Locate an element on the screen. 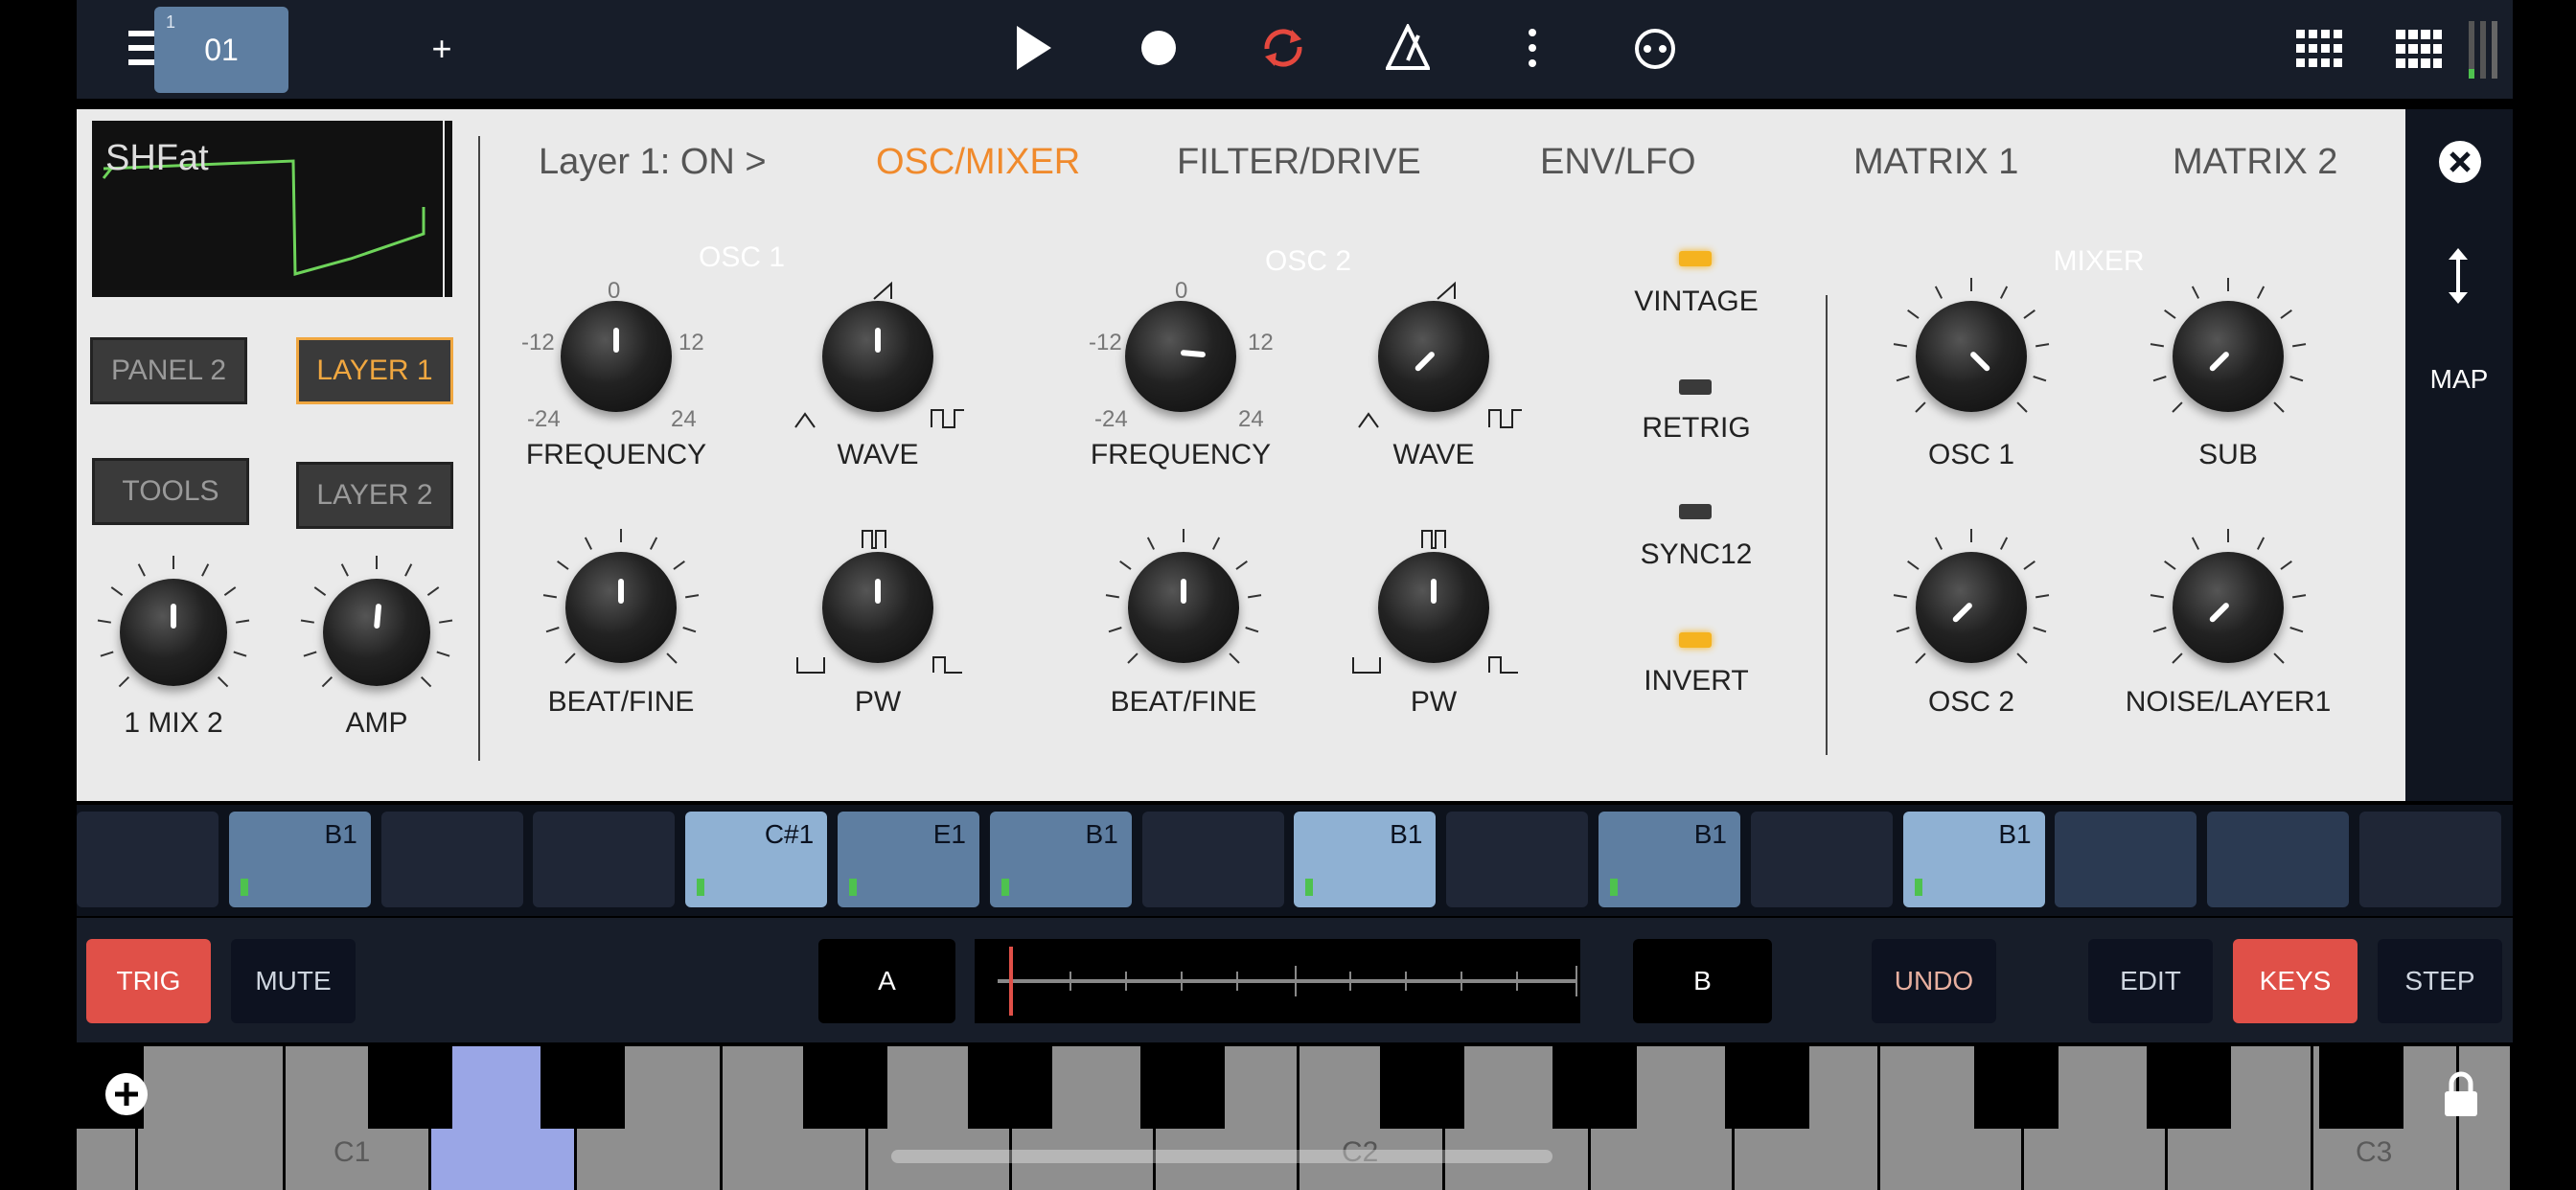 The height and width of the screenshot is (1190, 2576). section-osc2: OSC 2 is located at coordinates (1308, 261).